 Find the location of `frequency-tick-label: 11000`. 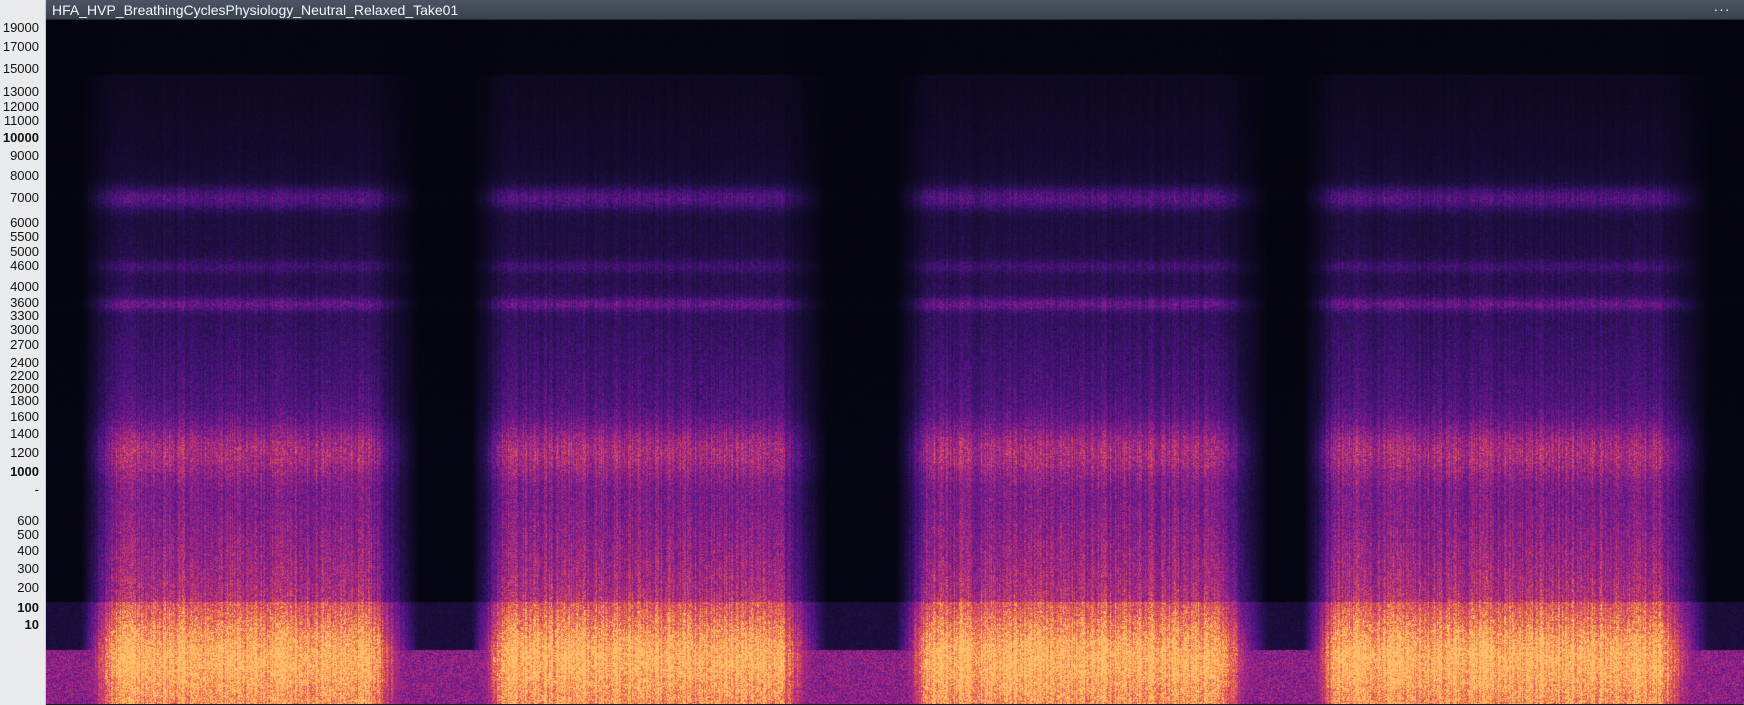

frequency-tick-label: 11000 is located at coordinates (21, 120).